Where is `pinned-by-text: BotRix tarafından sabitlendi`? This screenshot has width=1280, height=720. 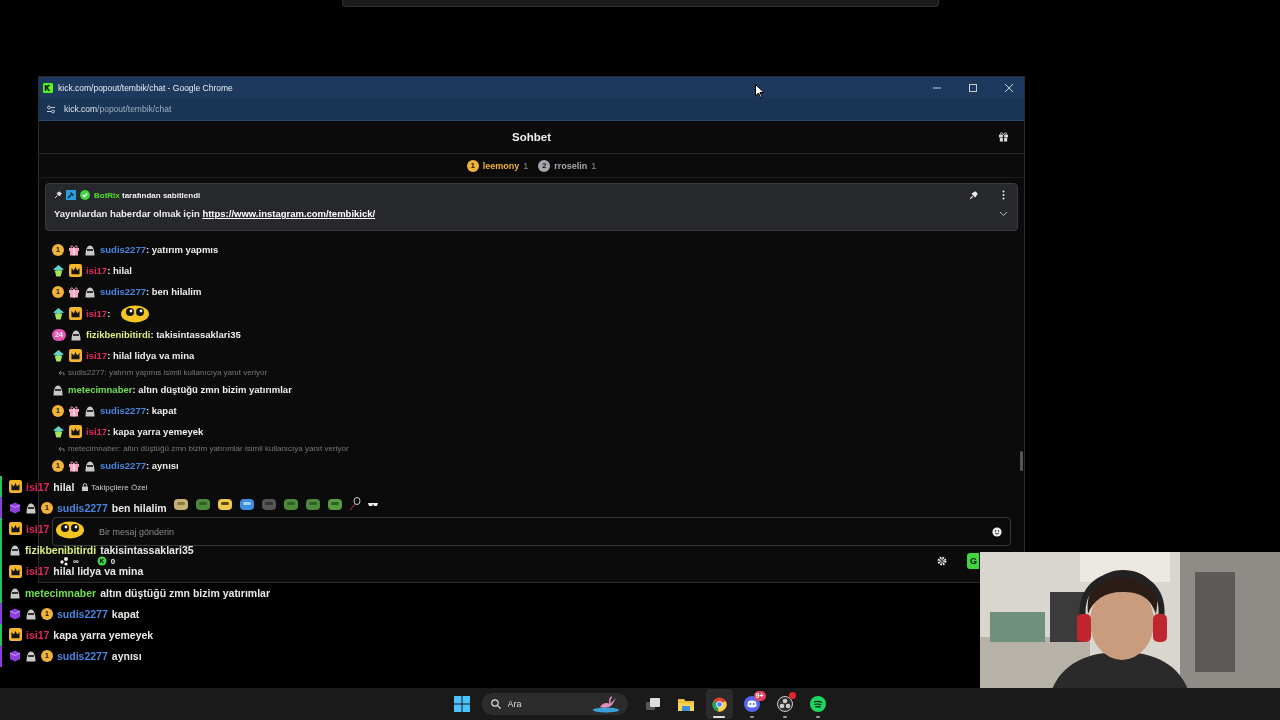 pinned-by-text: BotRix tarafından sabitlendi is located at coordinates (147, 195).